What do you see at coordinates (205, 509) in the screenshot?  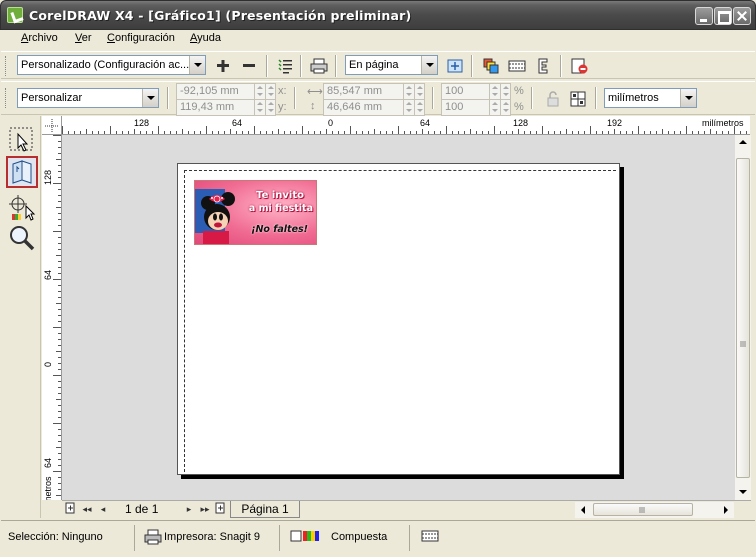 I see `last-page-icon: ▸▸` at bounding box center [205, 509].